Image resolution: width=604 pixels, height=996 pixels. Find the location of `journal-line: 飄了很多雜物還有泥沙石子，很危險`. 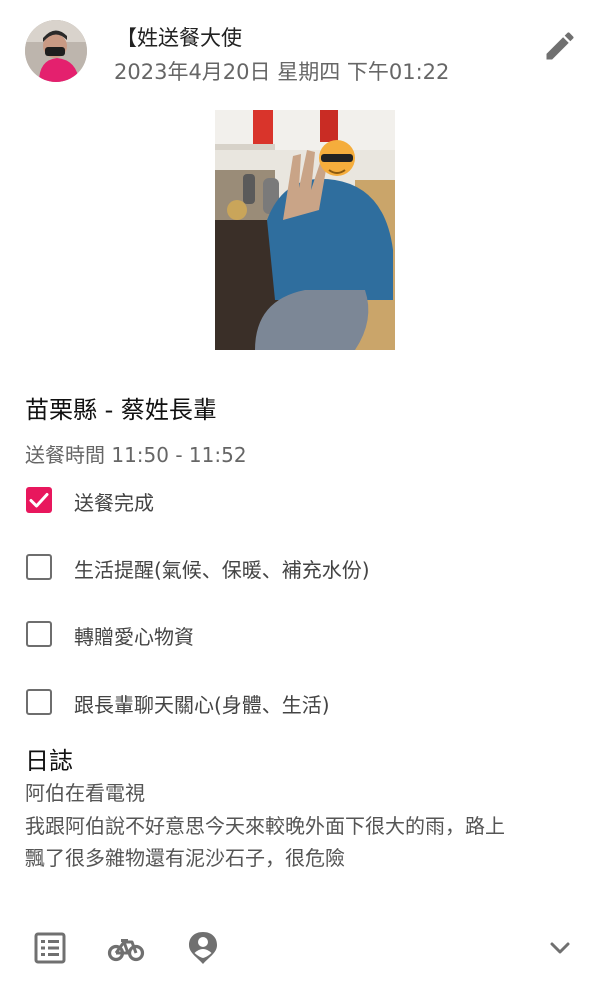

journal-line: 飄了很多雜物還有泥沙石子，很危險 is located at coordinates (185, 858).